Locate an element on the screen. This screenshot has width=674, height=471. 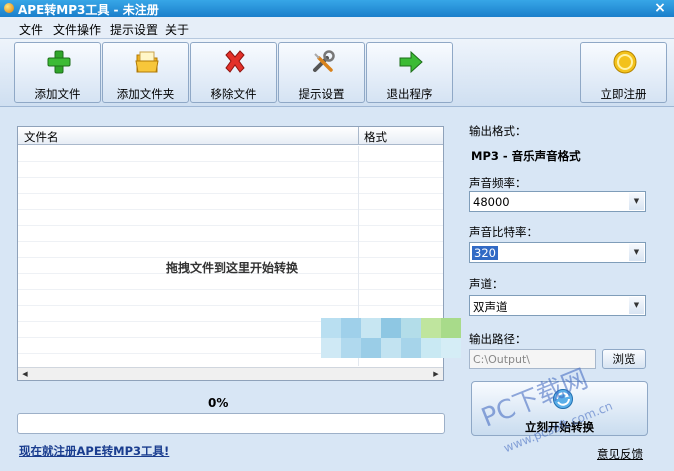
menu-file: 文件 is located at coordinates (31, 29).